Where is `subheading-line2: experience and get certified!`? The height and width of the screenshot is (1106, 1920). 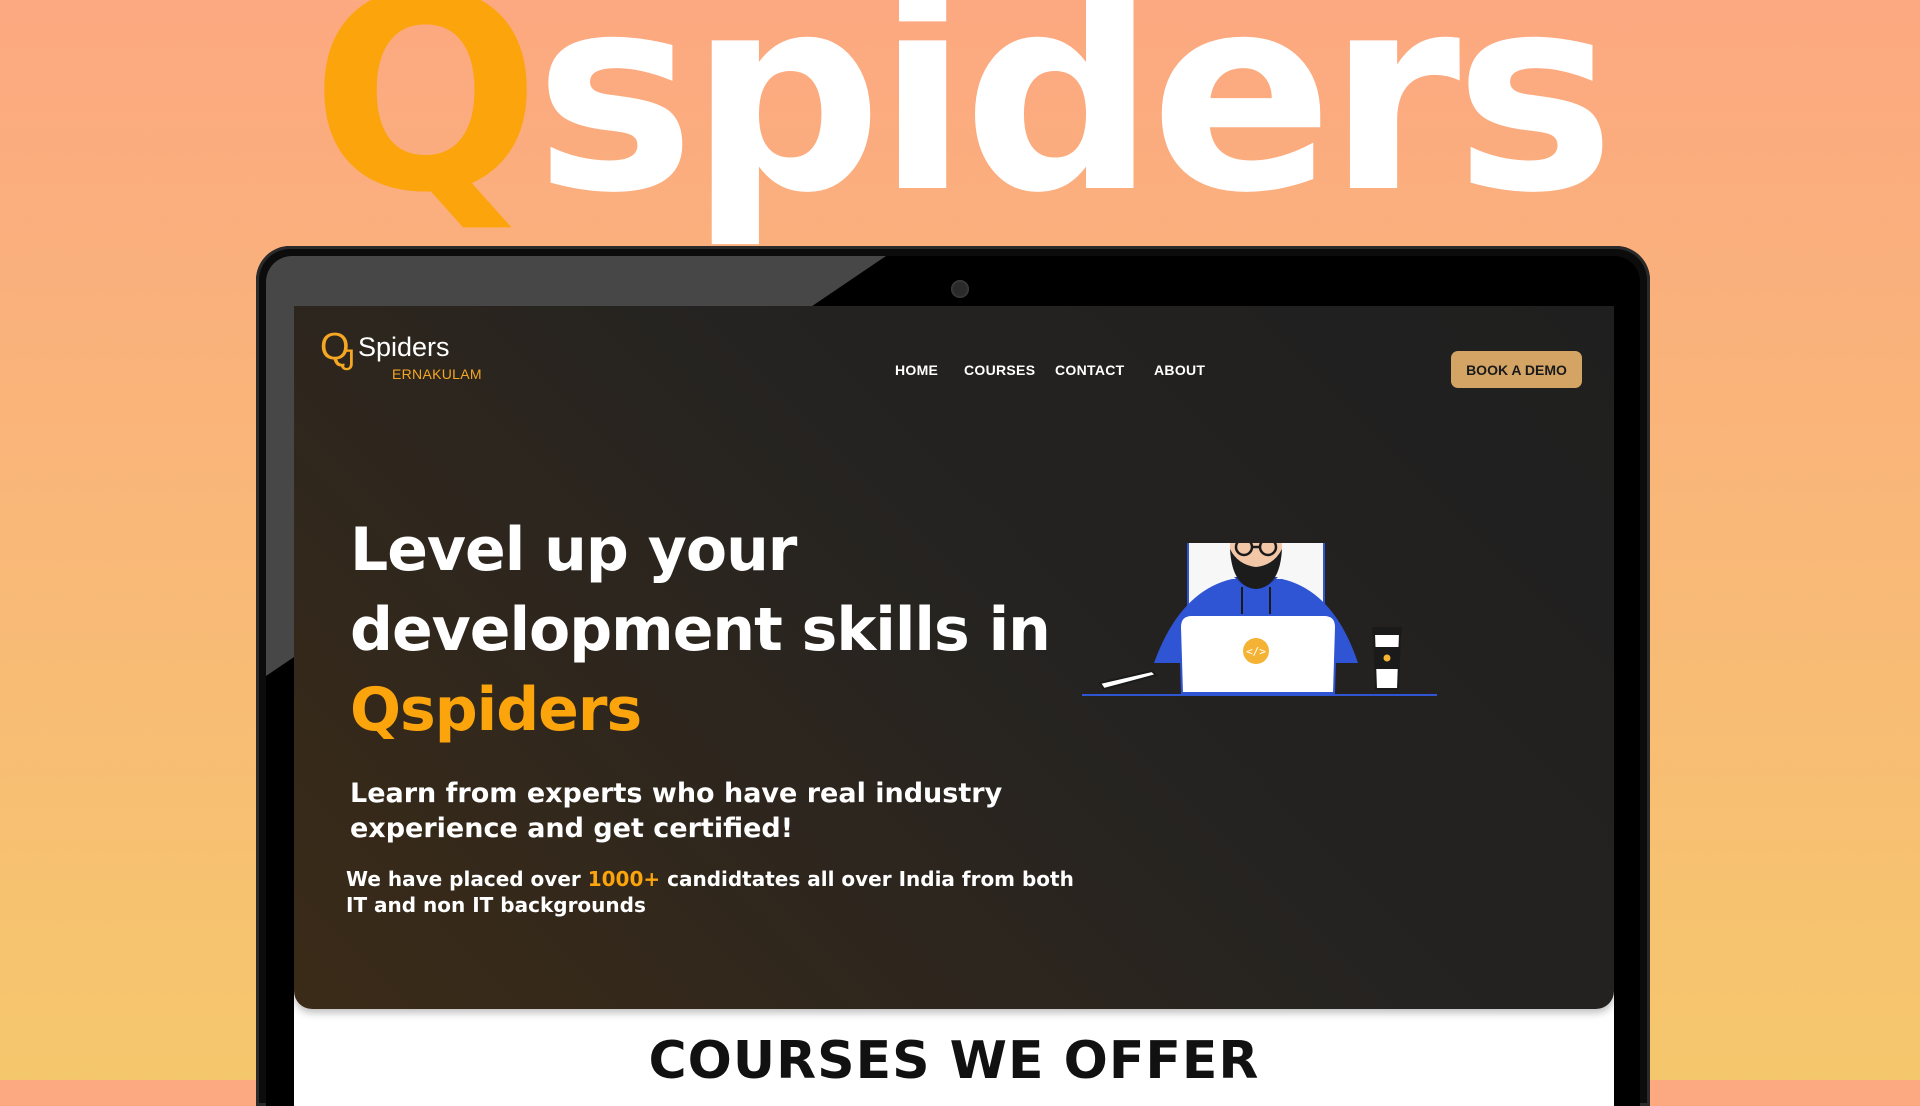 subheading-line2: experience and get certified! is located at coordinates (572, 828).